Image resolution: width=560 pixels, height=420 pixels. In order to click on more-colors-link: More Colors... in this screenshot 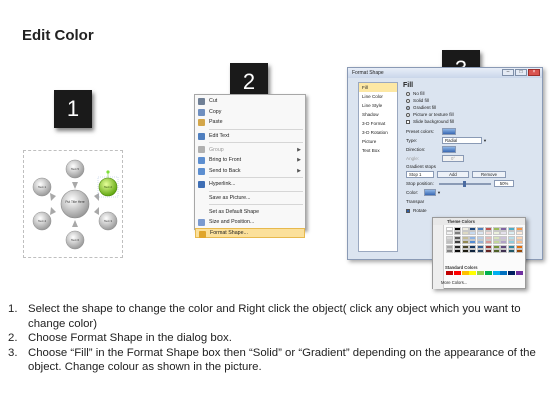, I will do `click(454, 282)`.